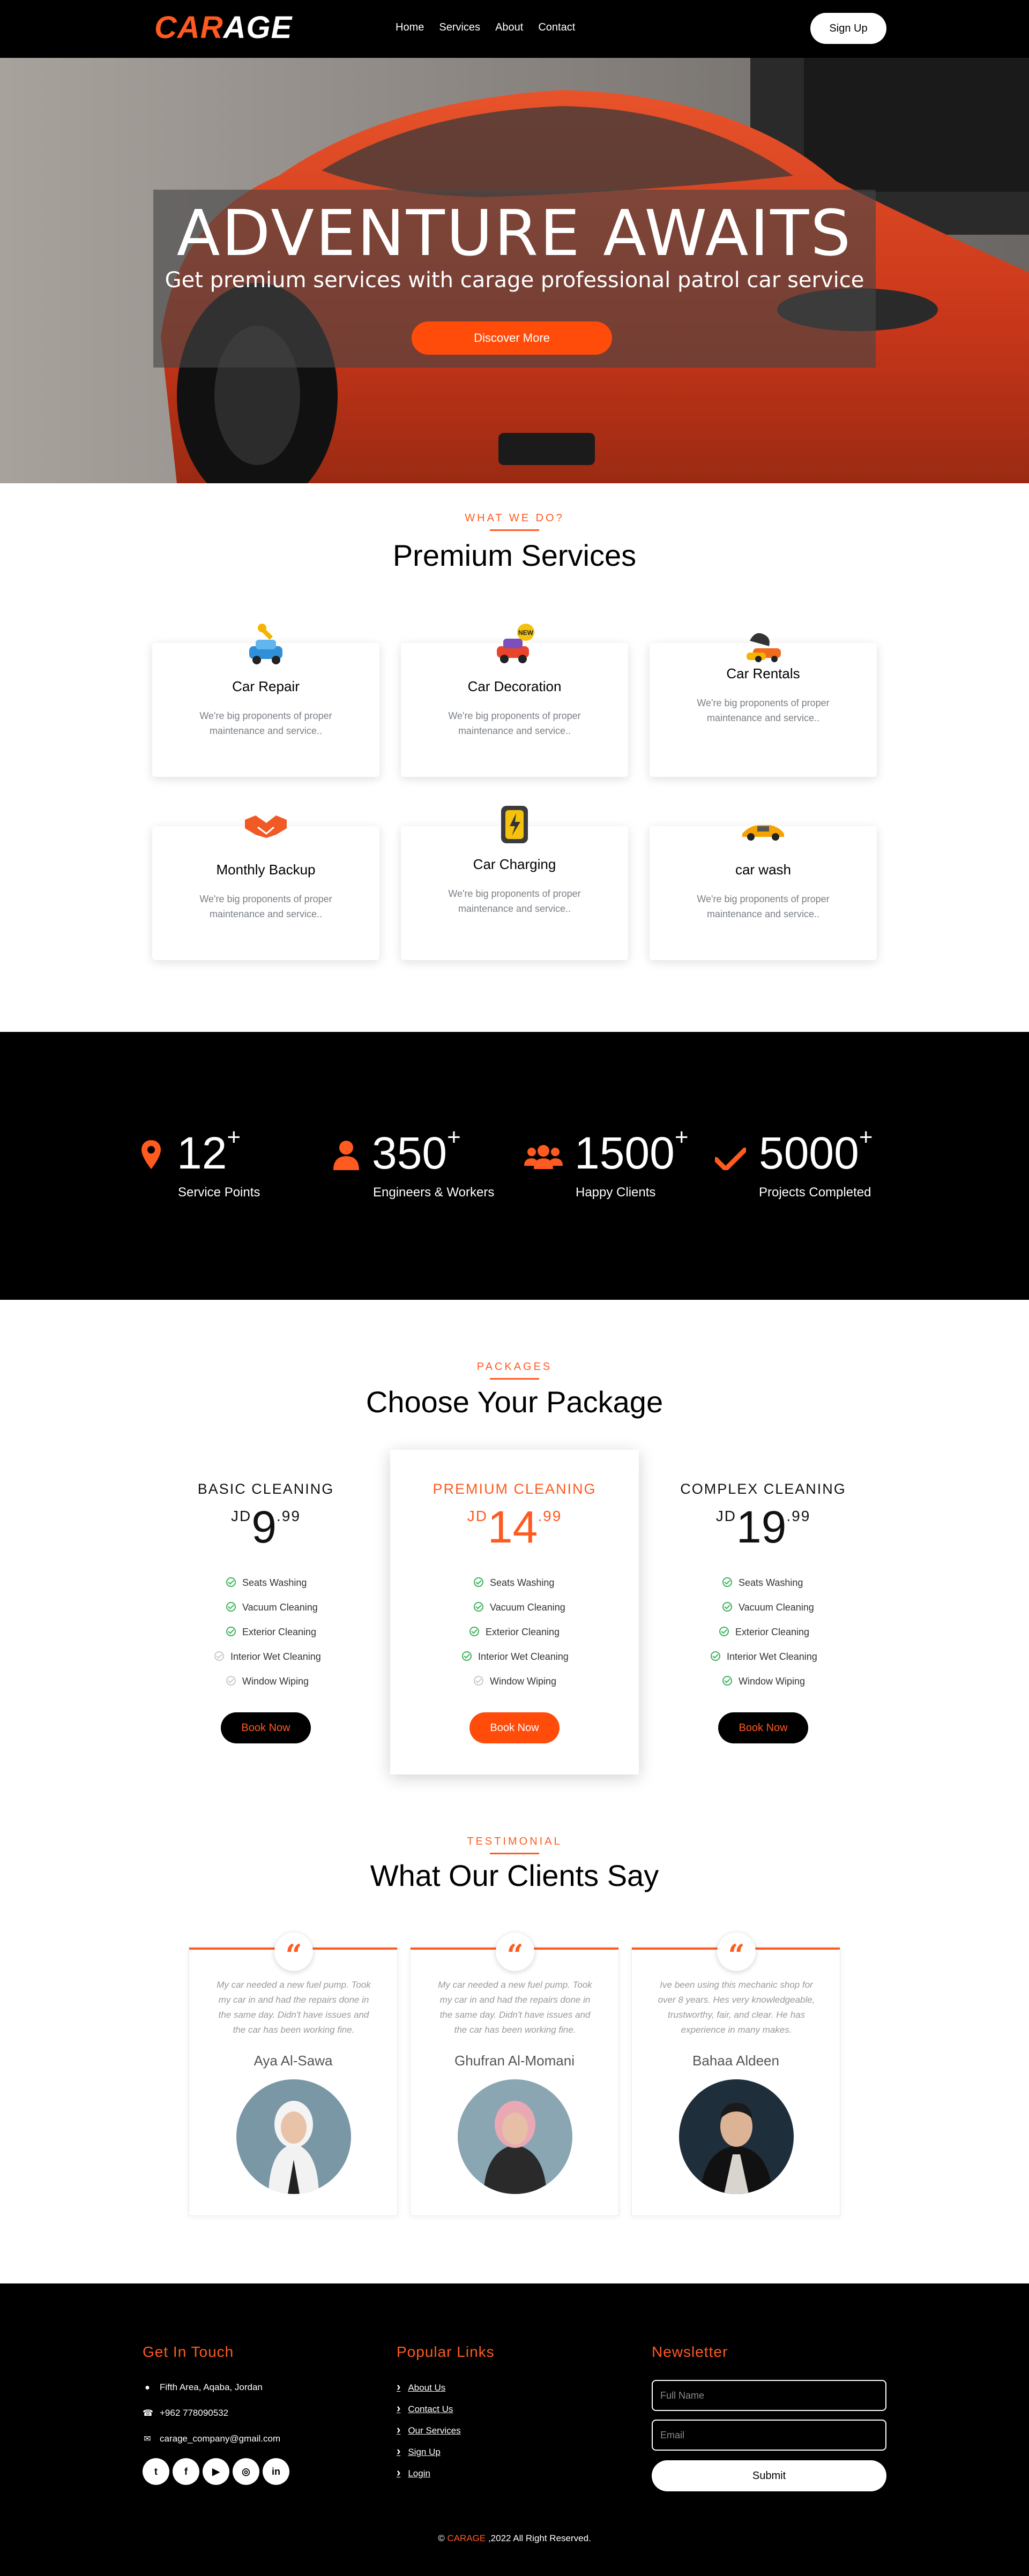  I want to click on testimonials-title: What Our Clients Say, so click(514, 1875).